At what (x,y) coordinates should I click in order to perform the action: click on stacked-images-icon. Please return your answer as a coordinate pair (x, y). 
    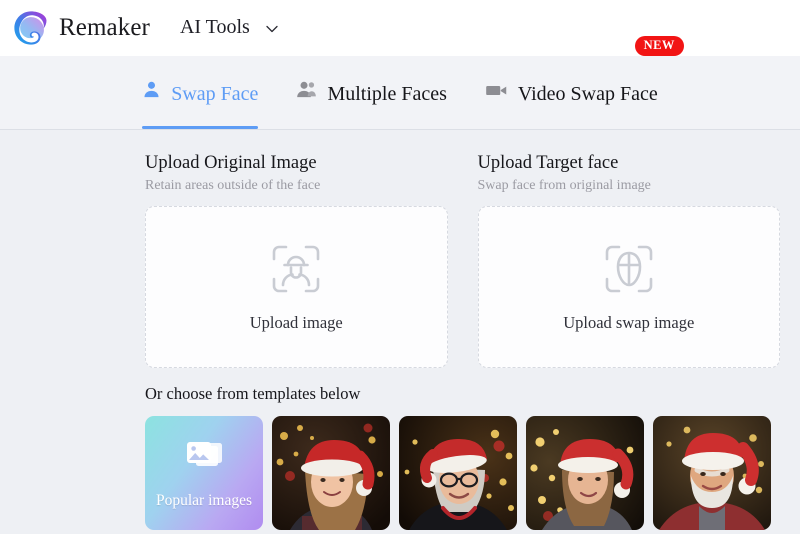
    Looking at the image, I should click on (204, 459).